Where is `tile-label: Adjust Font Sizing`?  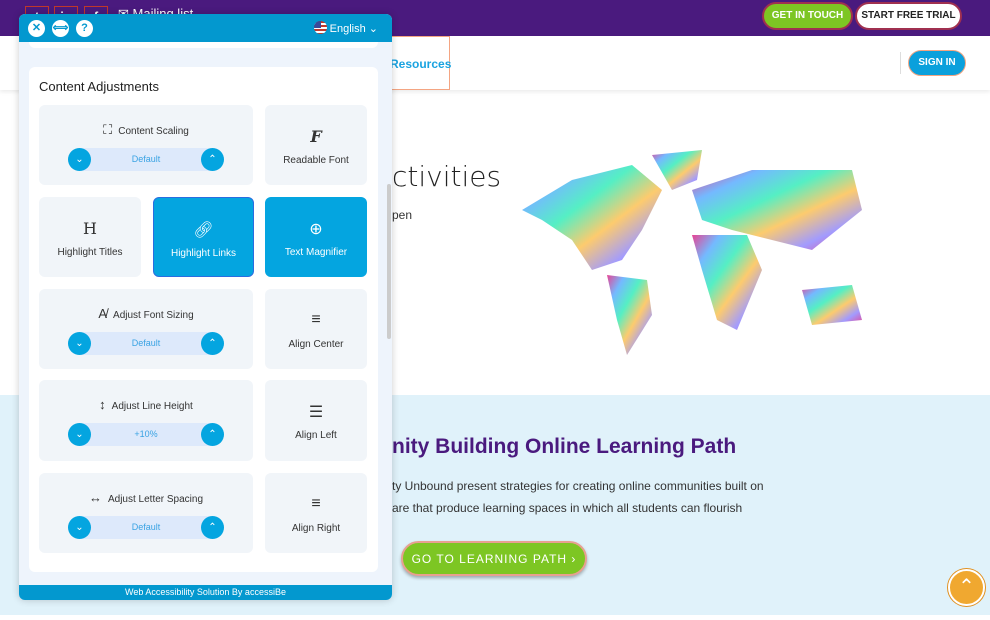
tile-label: Adjust Font Sizing is located at coordinates (153, 315).